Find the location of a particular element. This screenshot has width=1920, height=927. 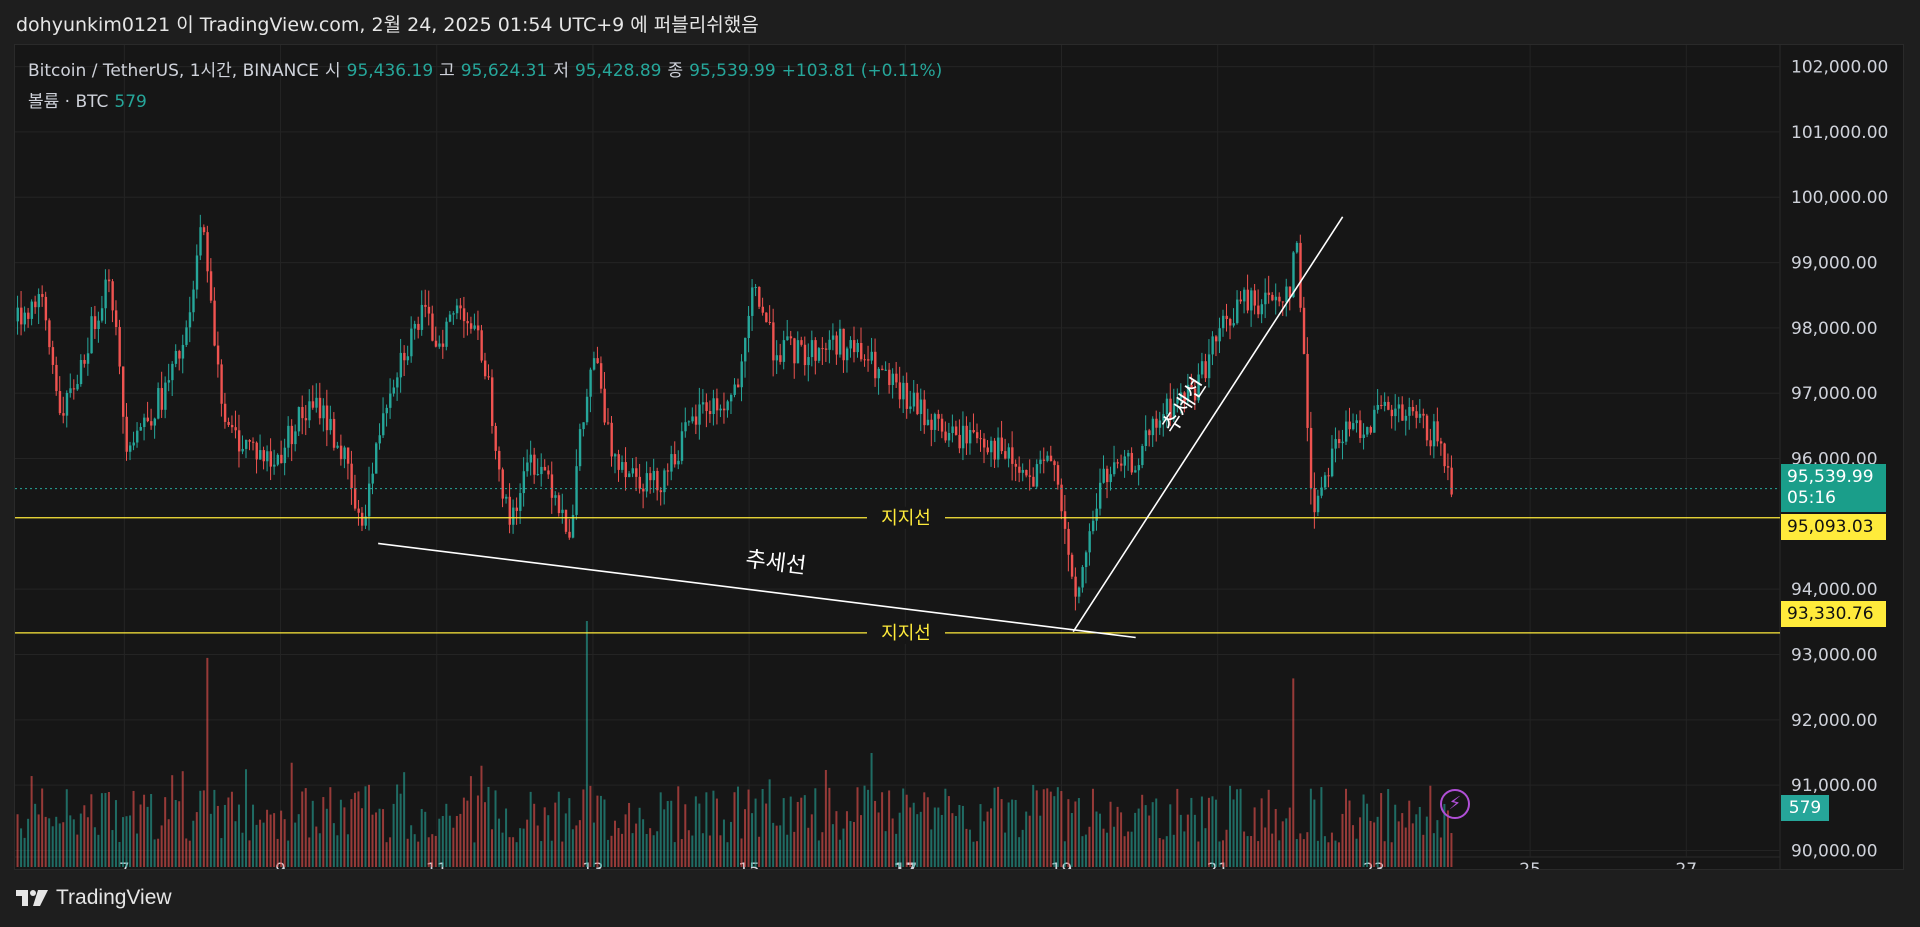

tradingview-brand: TradingView is located at coordinates (94, 898).